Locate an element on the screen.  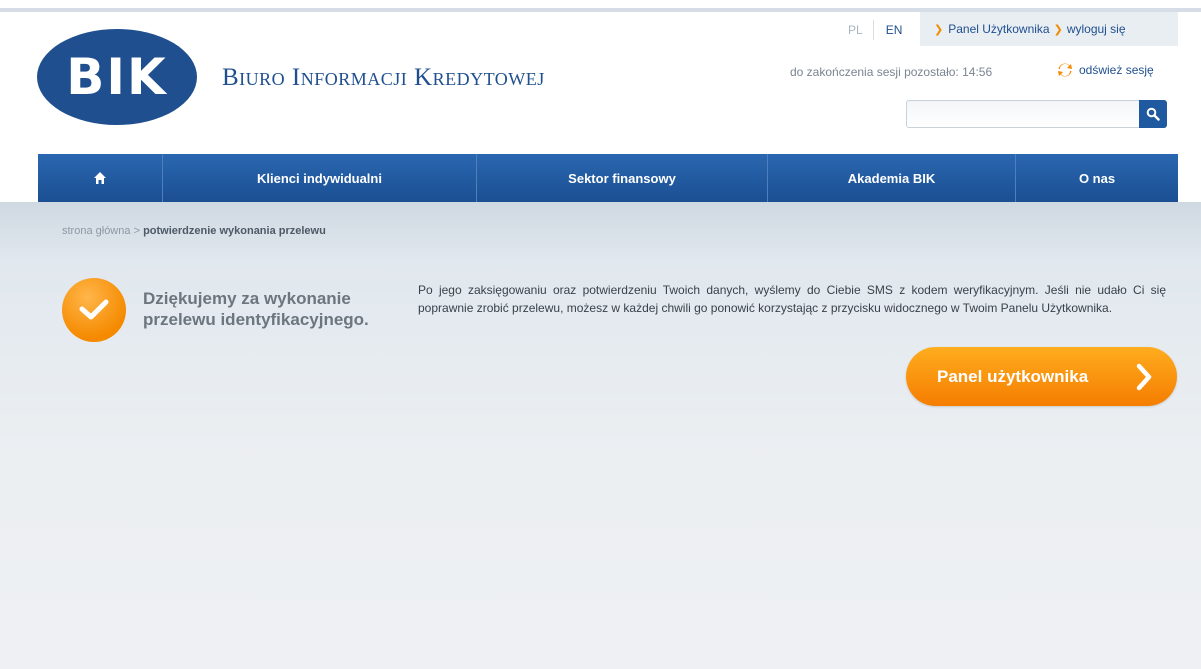
nav-sektor-finansowy: Sektor finansowy is located at coordinates (622, 178).